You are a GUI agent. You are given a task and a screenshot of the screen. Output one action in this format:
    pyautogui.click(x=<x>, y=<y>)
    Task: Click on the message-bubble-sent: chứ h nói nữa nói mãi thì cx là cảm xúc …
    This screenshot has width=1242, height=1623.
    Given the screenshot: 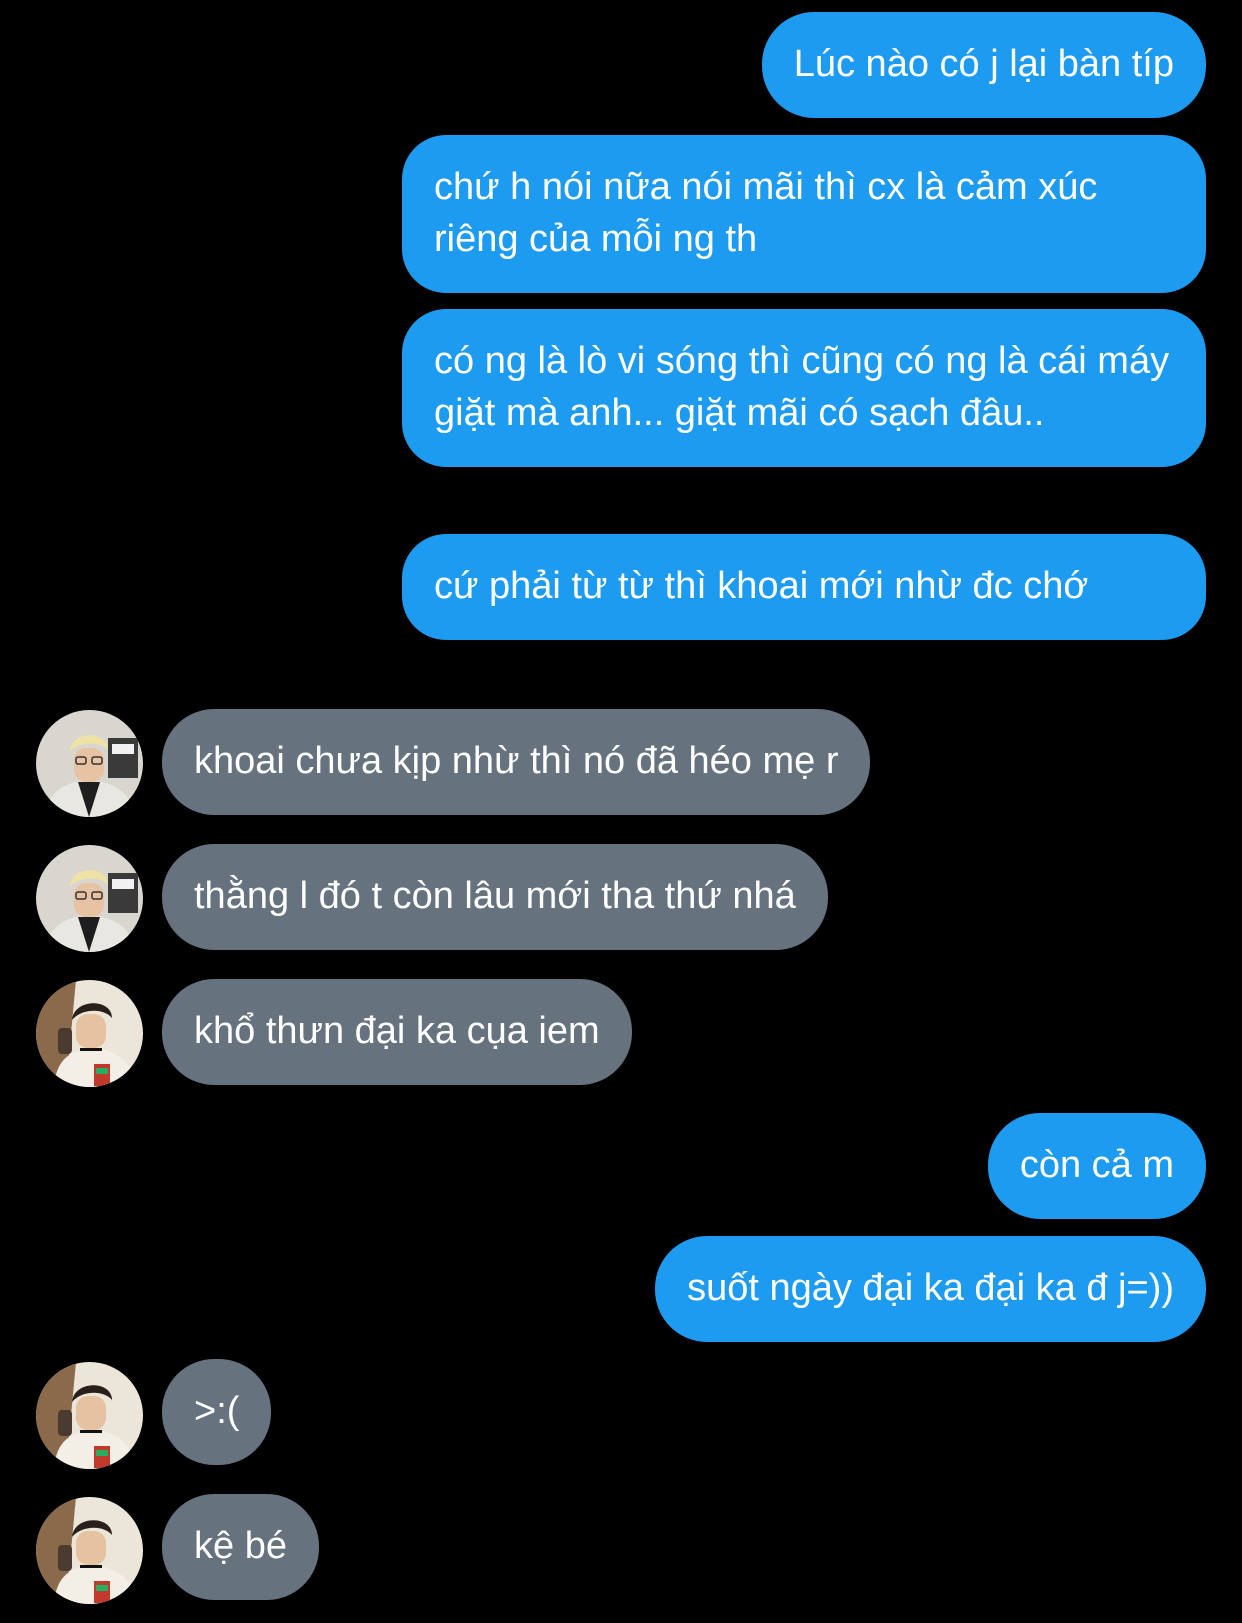 What is the action you would take?
    pyautogui.click(x=804, y=214)
    